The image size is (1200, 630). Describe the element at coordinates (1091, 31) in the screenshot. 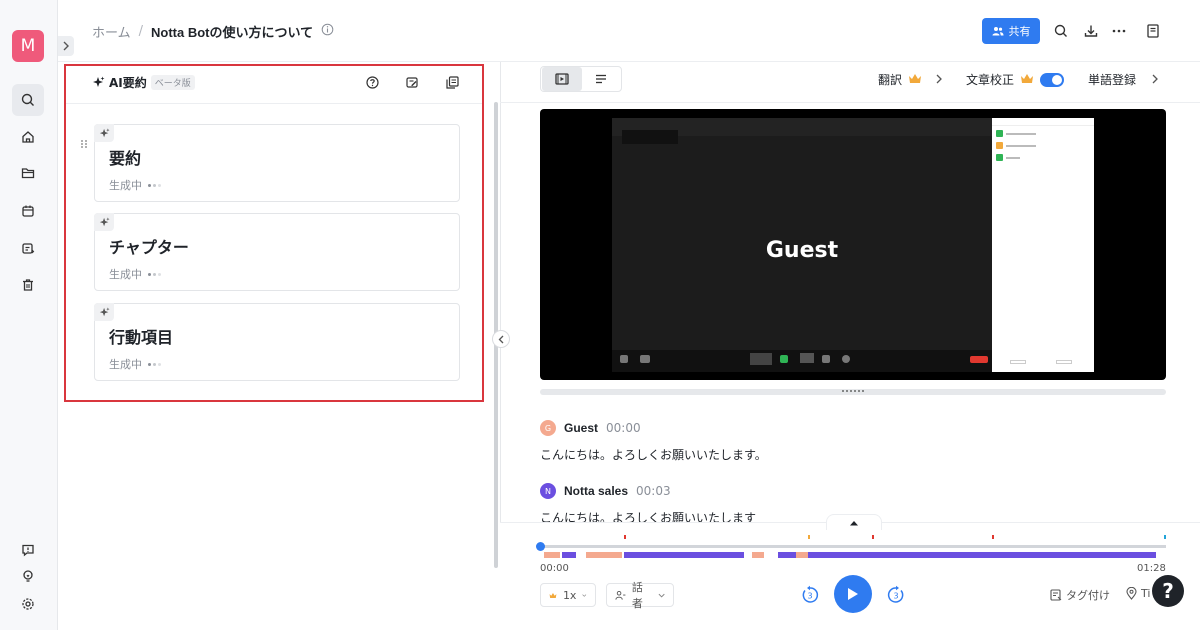

I see `download-icon` at that location.